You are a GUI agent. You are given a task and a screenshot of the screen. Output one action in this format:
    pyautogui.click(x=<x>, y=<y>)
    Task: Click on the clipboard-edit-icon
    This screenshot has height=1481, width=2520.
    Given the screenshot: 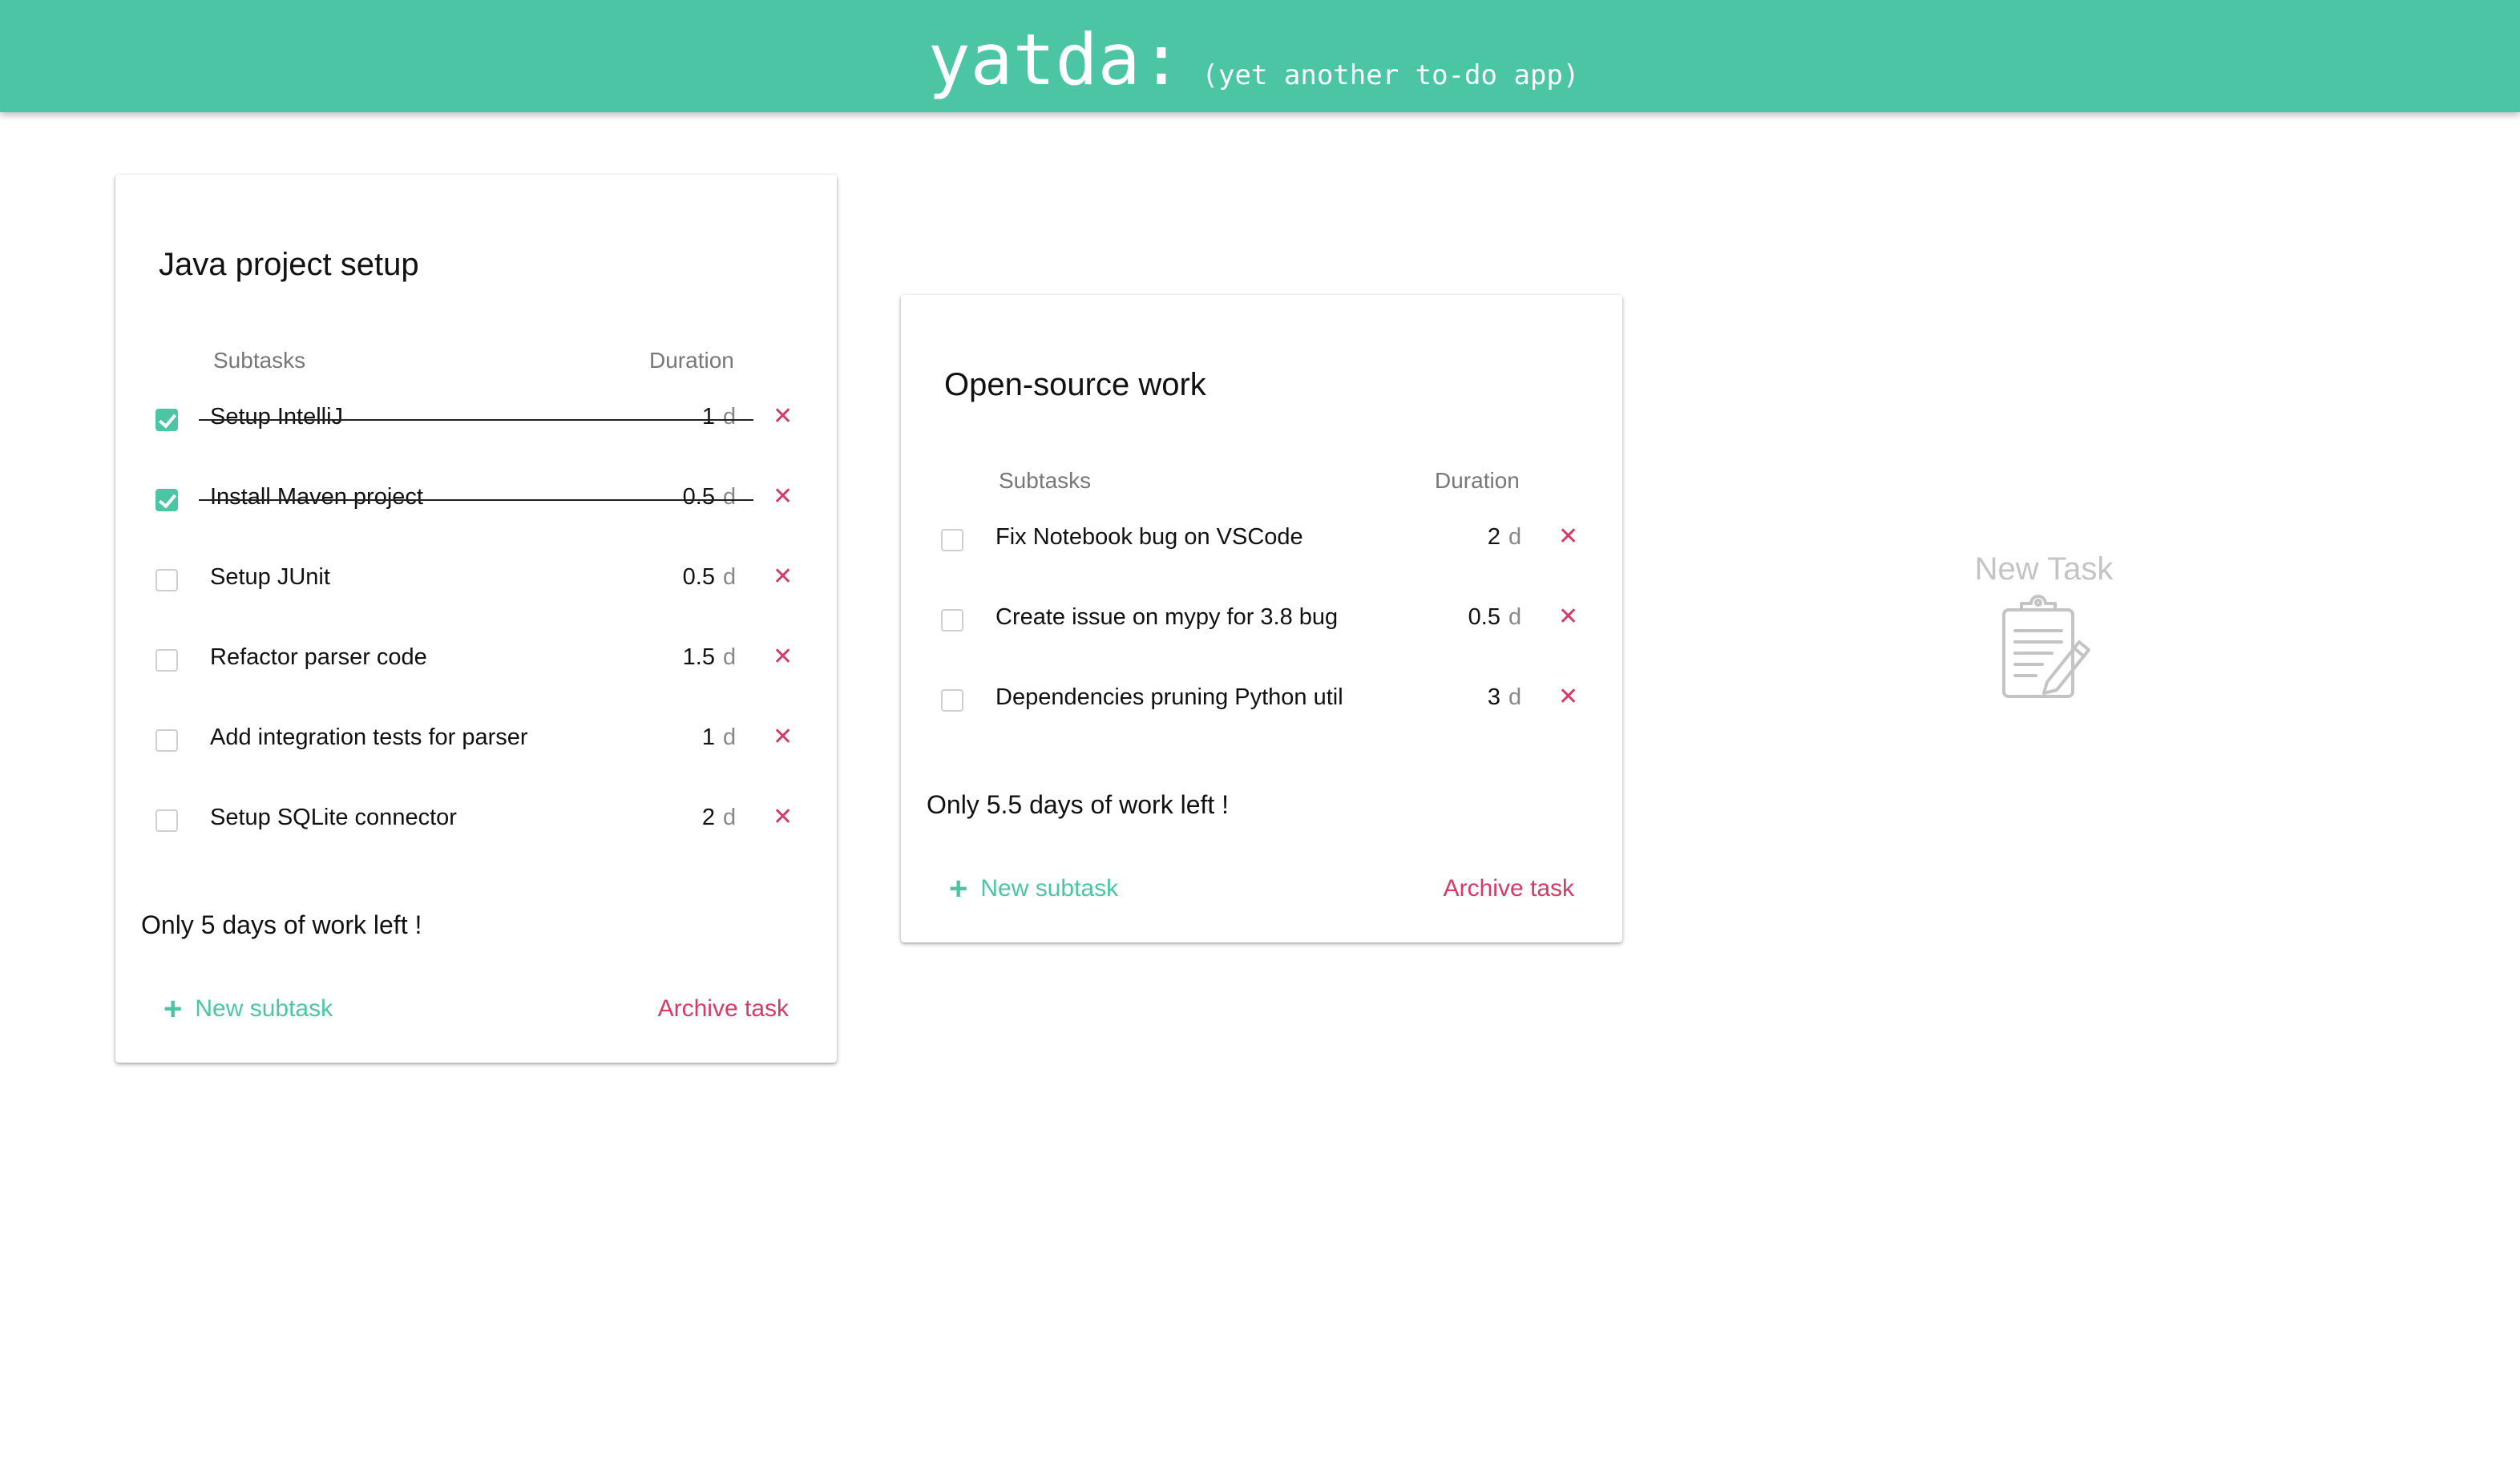 What is the action you would take?
    pyautogui.click(x=2046, y=647)
    